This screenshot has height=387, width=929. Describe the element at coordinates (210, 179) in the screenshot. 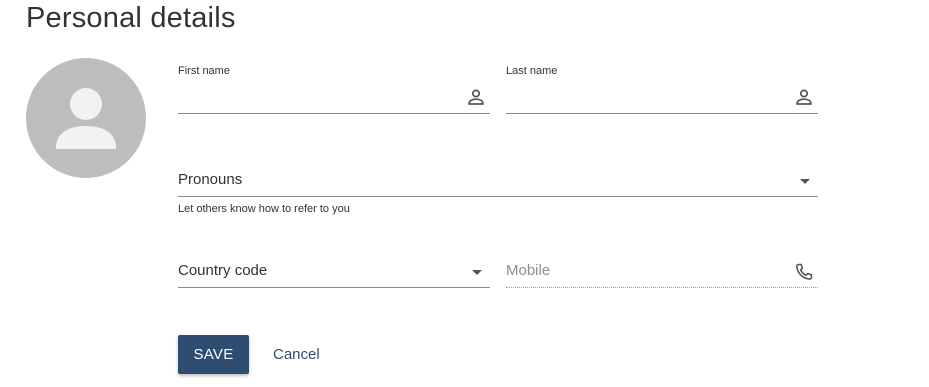

I see `pronouns-value: Pronouns` at that location.